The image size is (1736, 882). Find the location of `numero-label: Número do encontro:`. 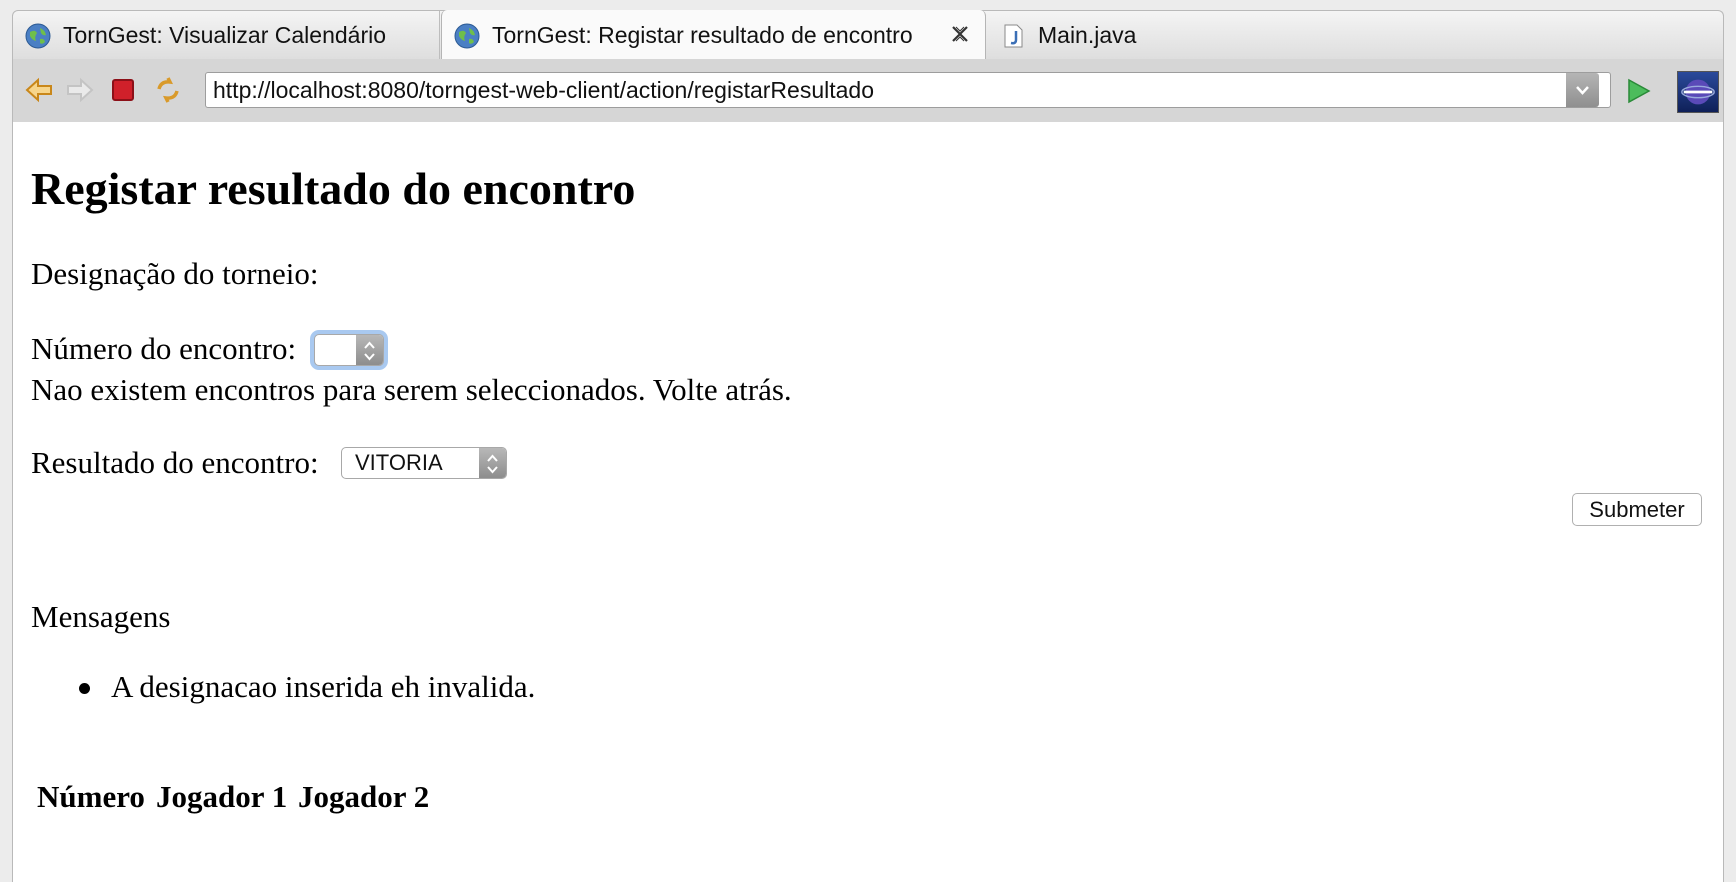

numero-label: Número do encontro: is located at coordinates (164, 348).